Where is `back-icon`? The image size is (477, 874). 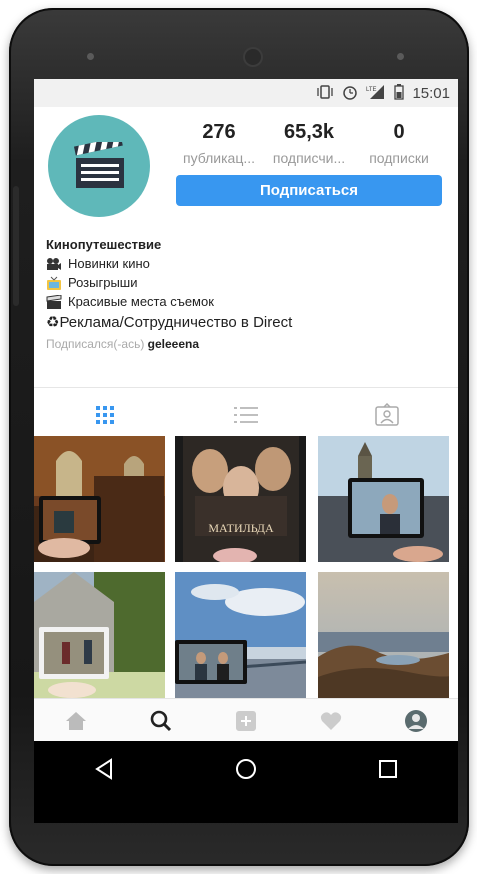
back-icon is located at coordinates (104, 768).